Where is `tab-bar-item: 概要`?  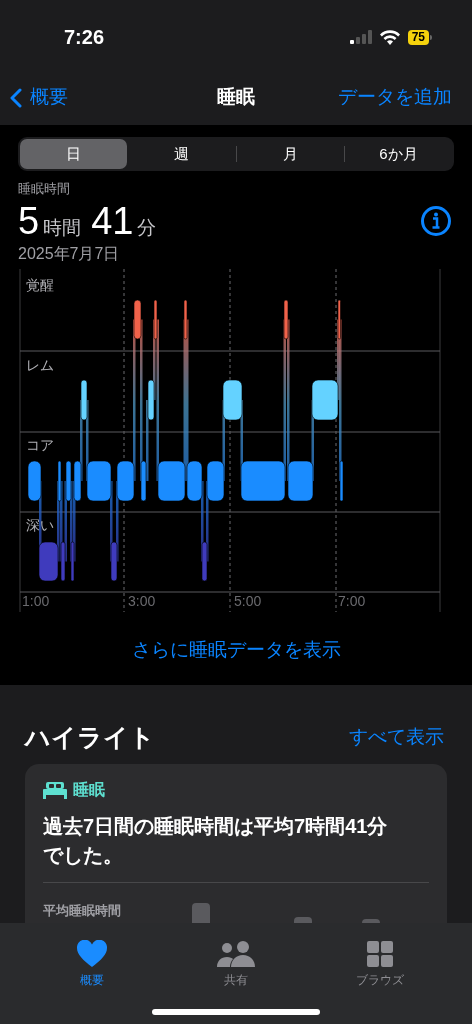 tab-bar-item: 概要 is located at coordinates (92, 959).